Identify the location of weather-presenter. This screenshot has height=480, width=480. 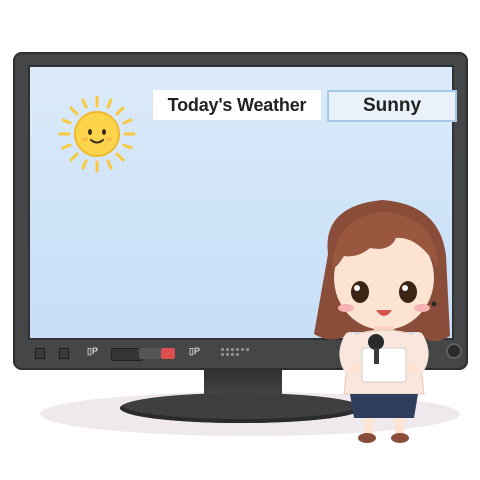
(382, 321).